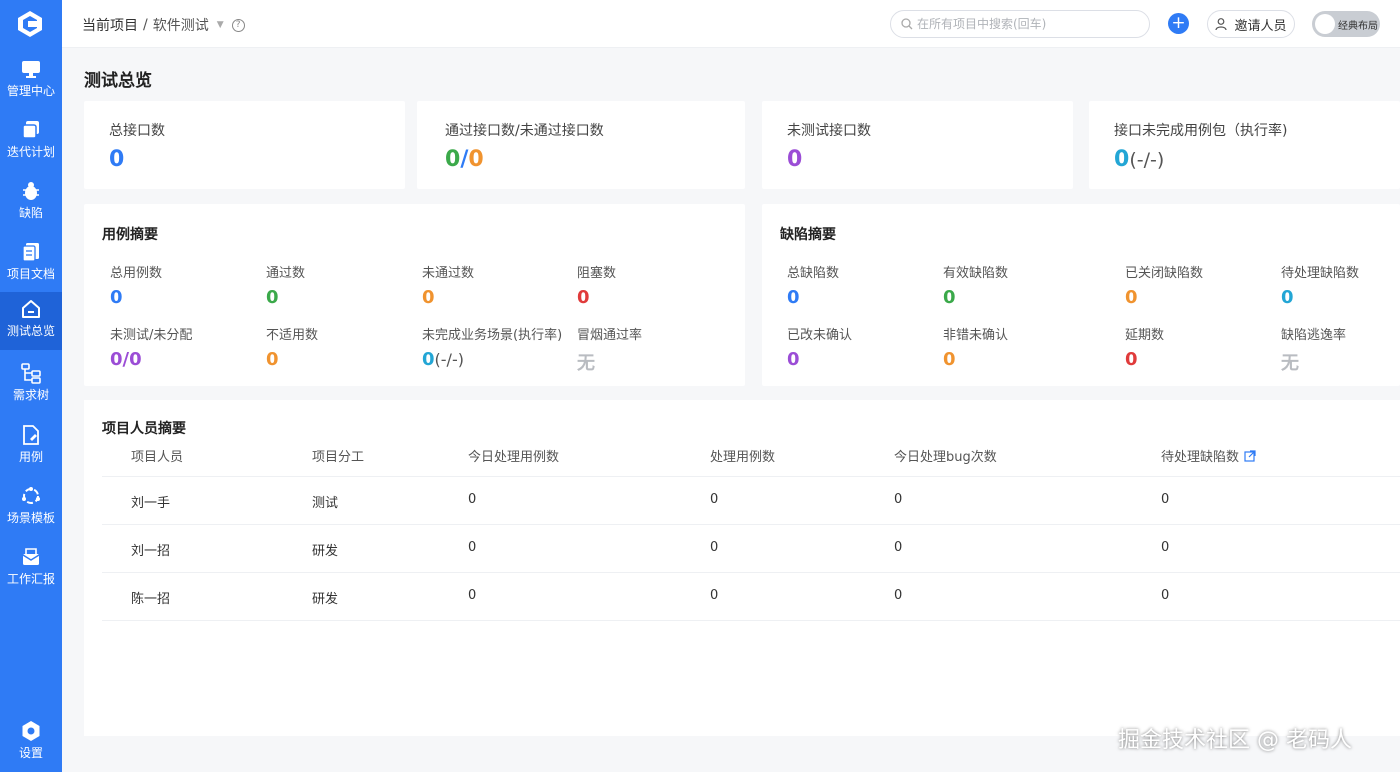 This screenshot has height=776, width=1400. Describe the element at coordinates (144, 429) in the screenshot. I see `panel-title: 项目人员摘要` at that location.